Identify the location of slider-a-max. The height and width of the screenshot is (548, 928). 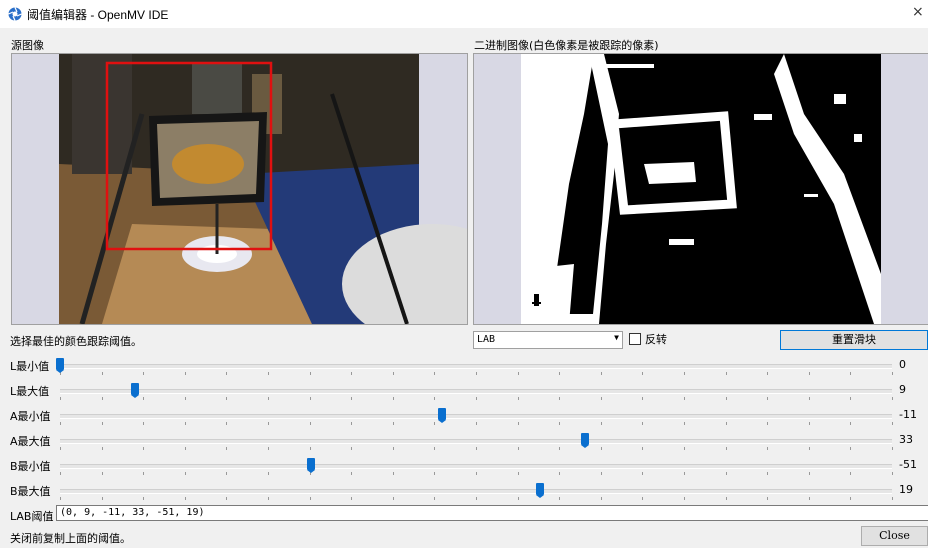
(476, 441).